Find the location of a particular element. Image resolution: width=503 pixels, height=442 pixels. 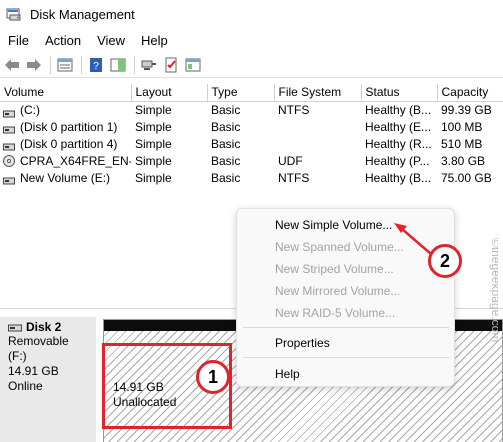

disk-name: Disk 2 is located at coordinates (44, 327).